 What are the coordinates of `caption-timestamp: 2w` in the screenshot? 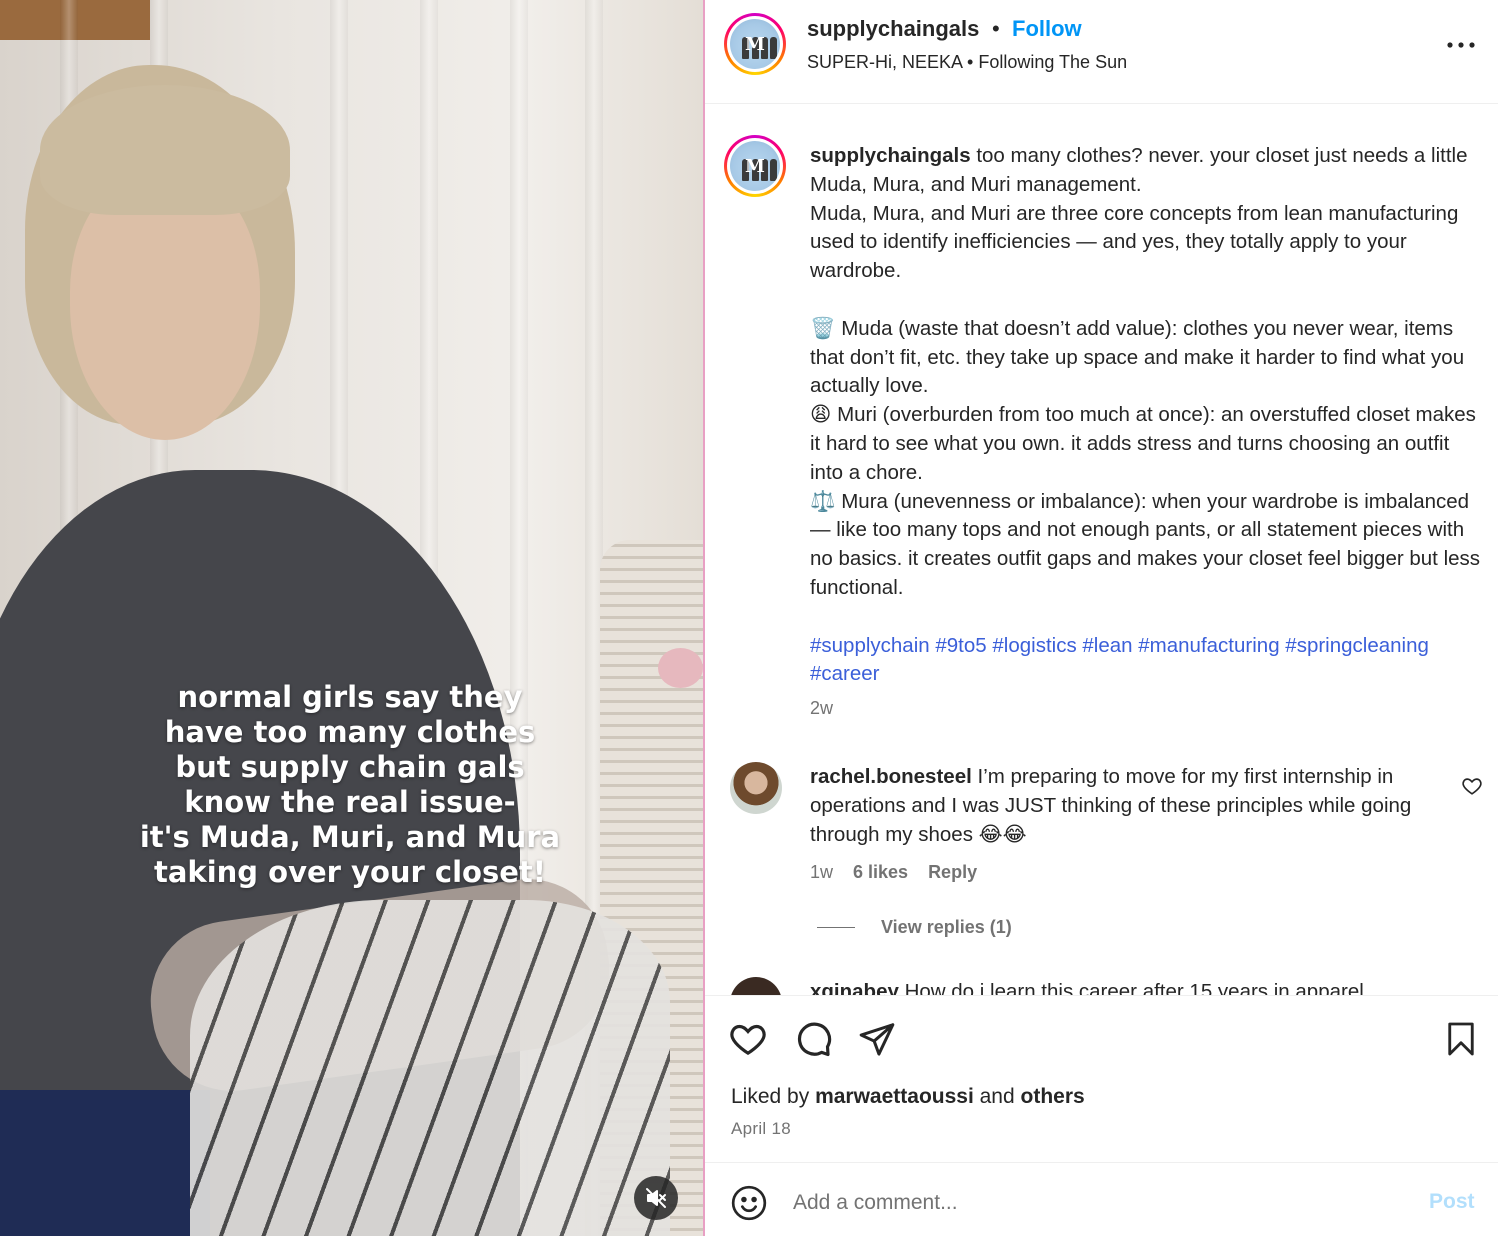 It's located at (821, 708).